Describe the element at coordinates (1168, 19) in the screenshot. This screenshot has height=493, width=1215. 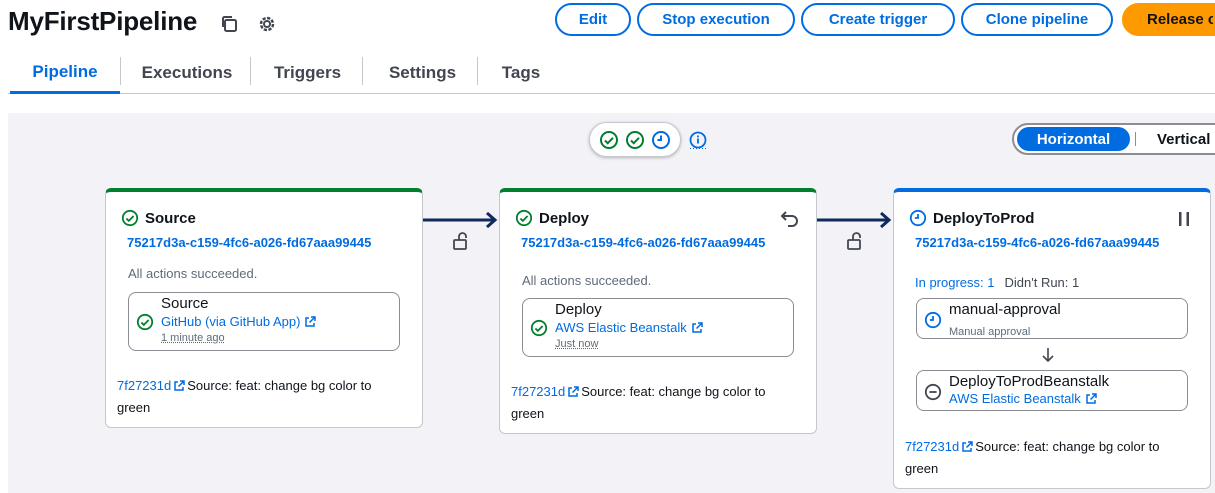
I see `release-change-button: Release change` at that location.